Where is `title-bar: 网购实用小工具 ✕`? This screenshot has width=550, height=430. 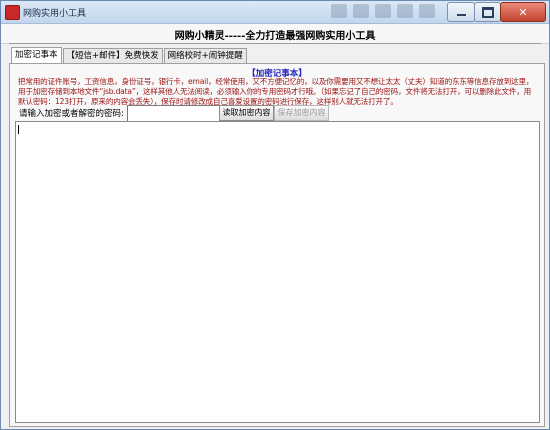
title-bar: 网购实用小工具 ✕ is located at coordinates (275, 12).